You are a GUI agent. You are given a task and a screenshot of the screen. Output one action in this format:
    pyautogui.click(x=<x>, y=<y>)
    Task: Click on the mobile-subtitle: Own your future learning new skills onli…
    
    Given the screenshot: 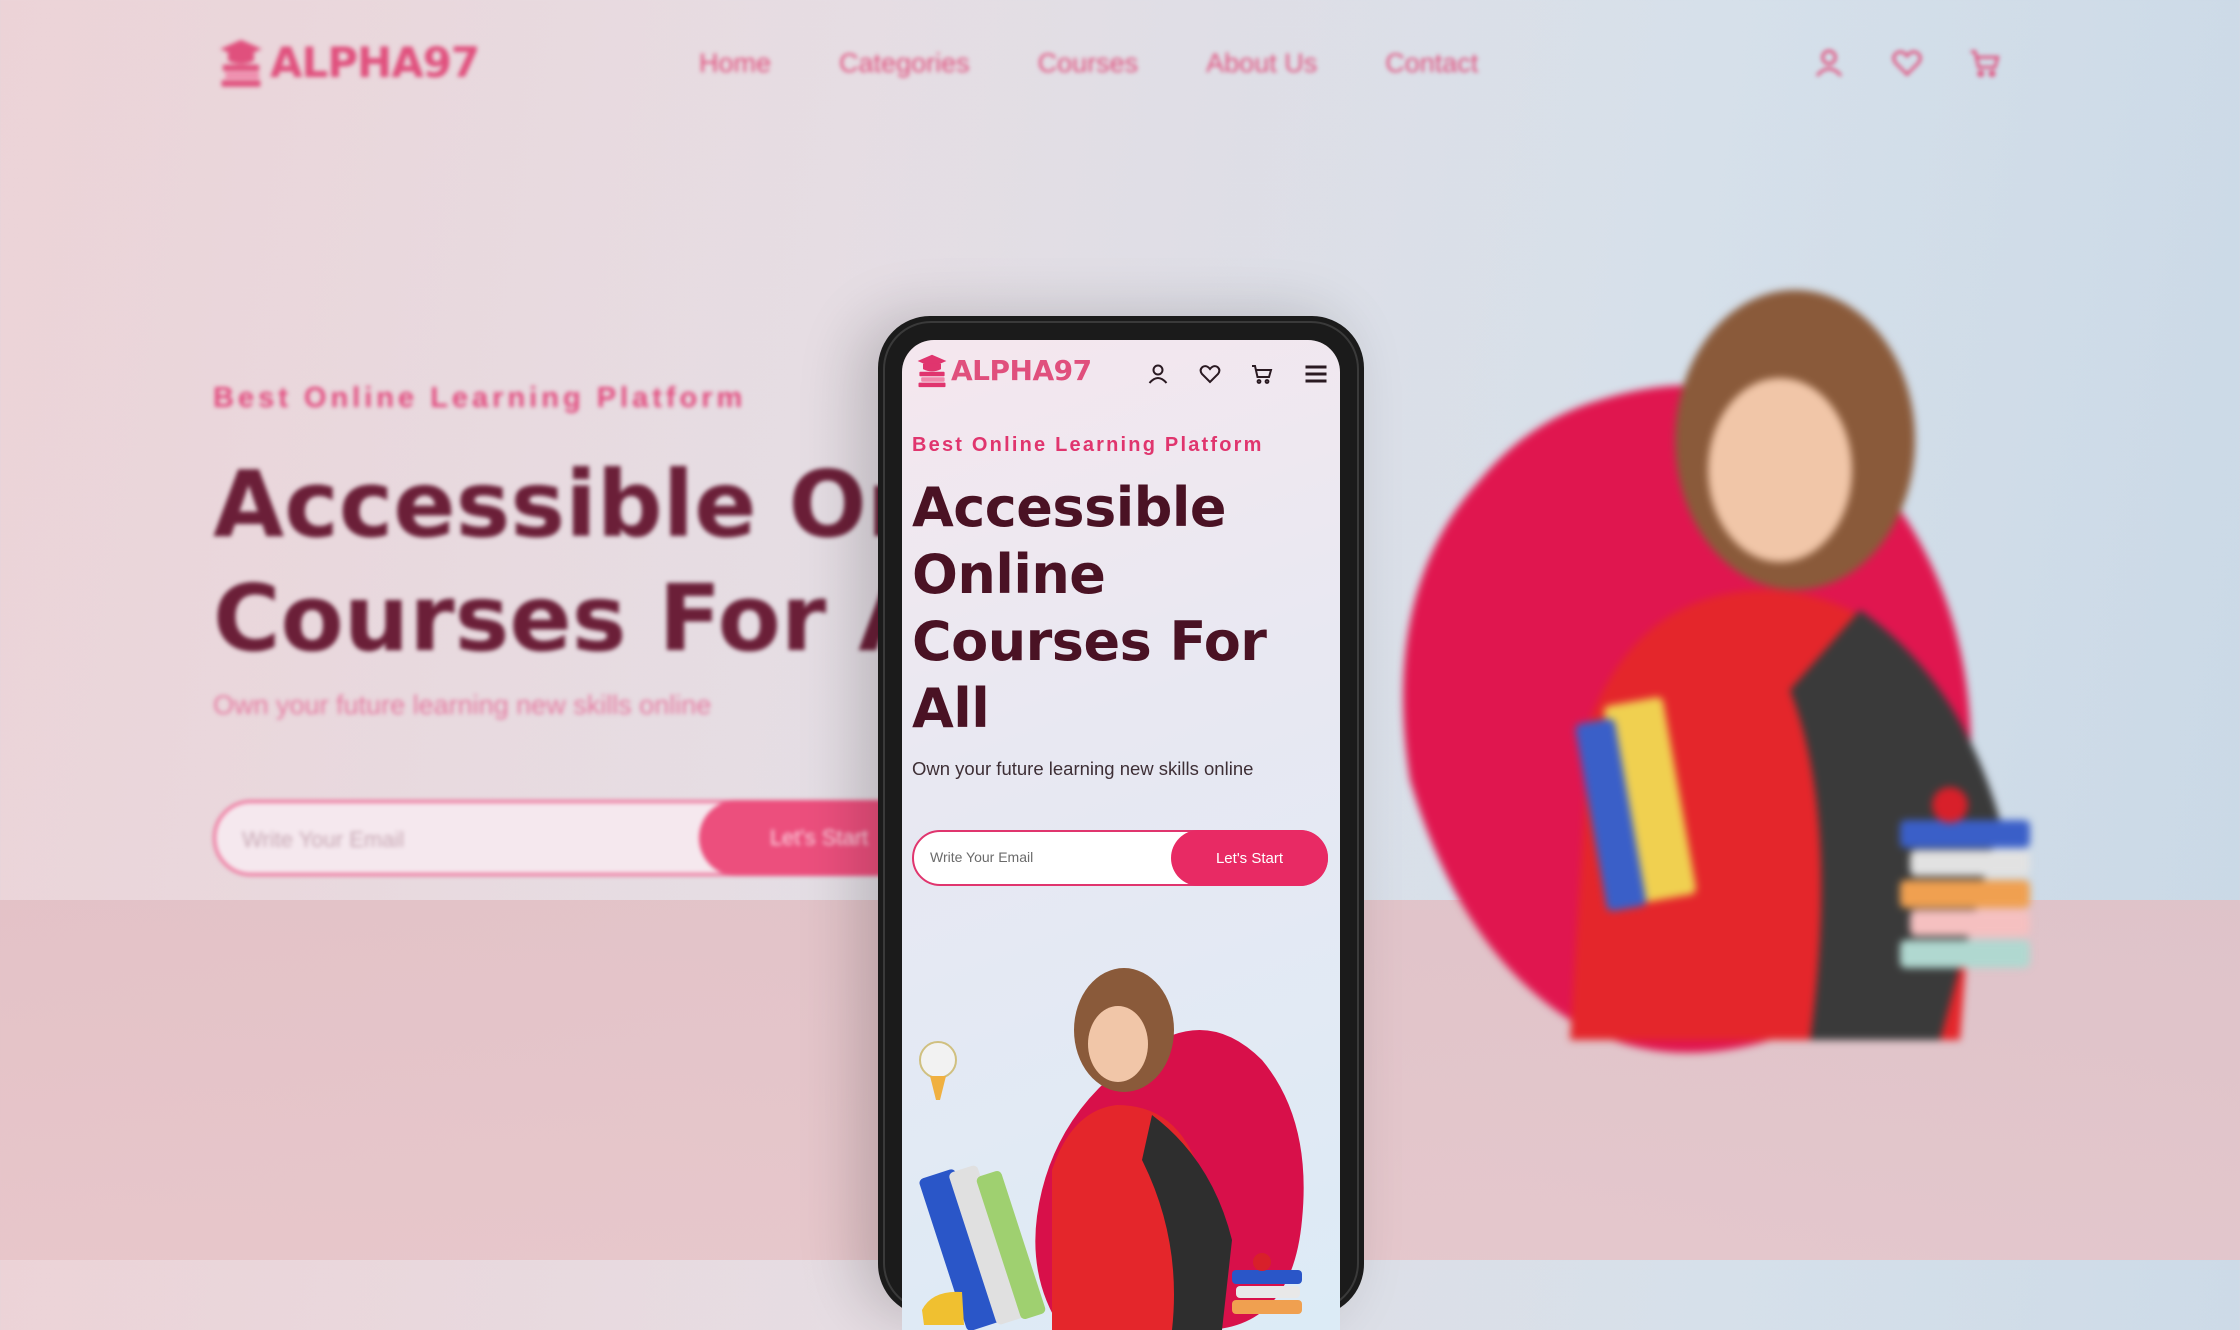 What is the action you would take?
    pyautogui.click(x=1083, y=768)
    